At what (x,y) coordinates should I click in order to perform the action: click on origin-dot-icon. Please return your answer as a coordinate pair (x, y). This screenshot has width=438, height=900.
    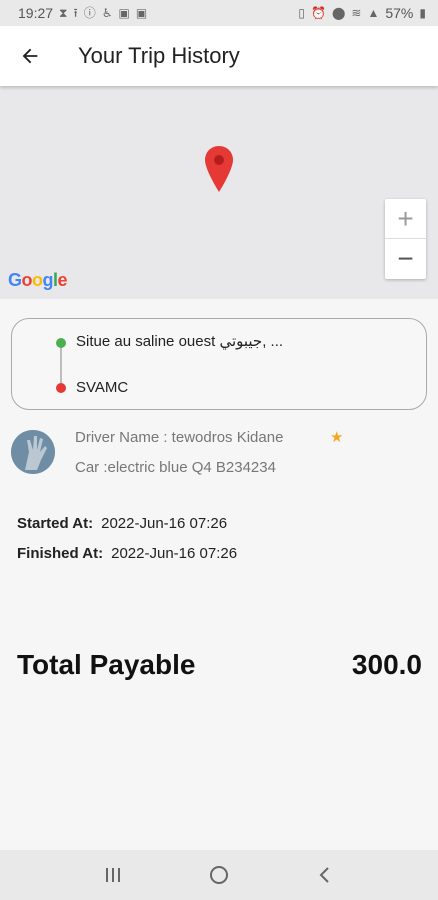
    Looking at the image, I should click on (61, 343).